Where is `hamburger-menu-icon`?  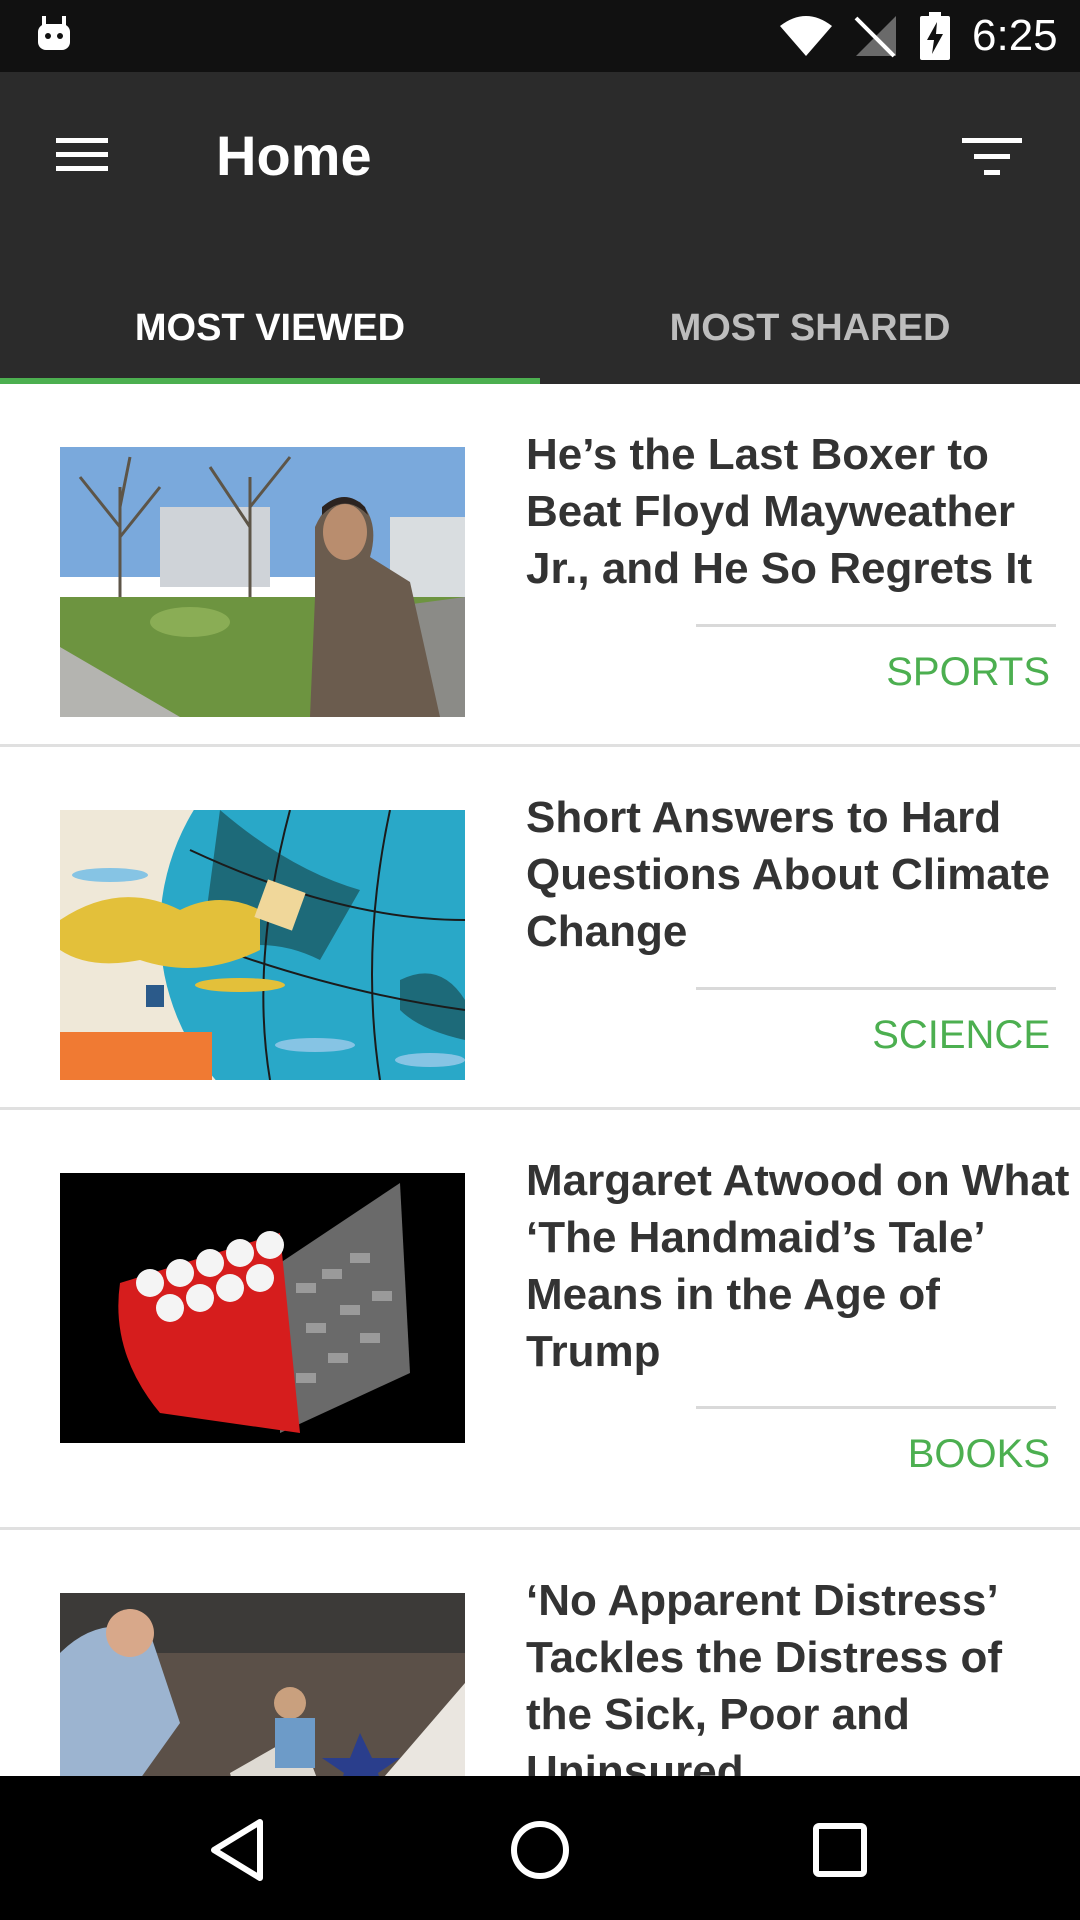 hamburger-menu-icon is located at coordinates (82, 155).